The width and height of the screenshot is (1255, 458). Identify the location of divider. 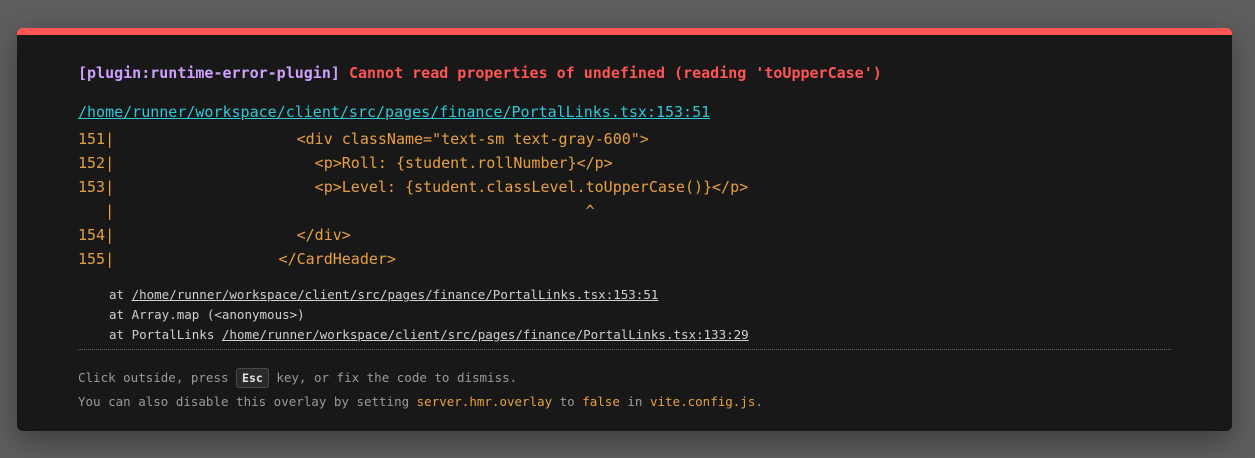
(624, 349).